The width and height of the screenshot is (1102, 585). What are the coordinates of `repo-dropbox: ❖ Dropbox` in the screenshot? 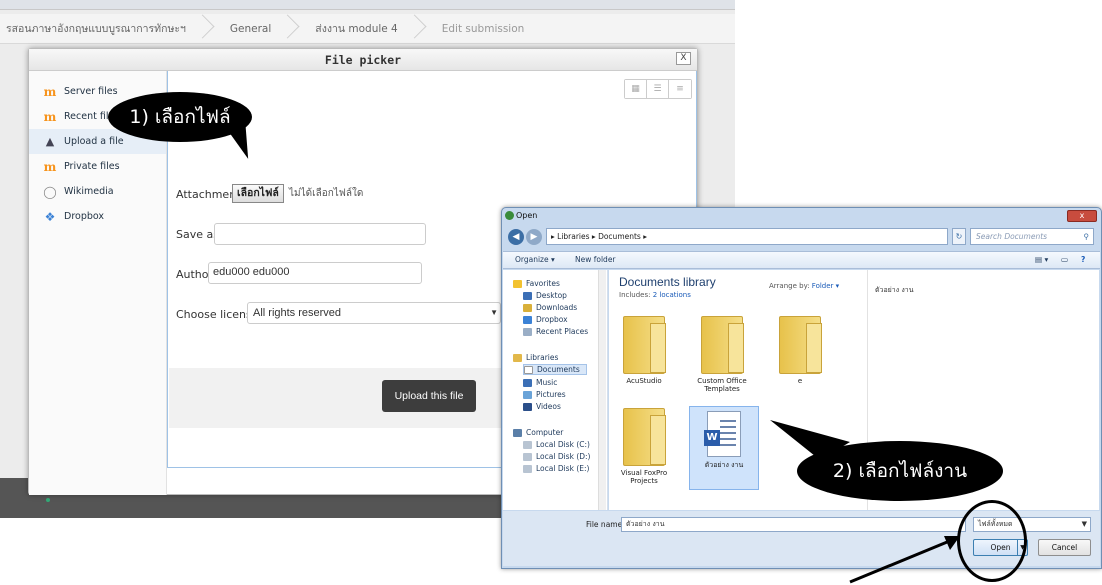 It's located at (97, 216).